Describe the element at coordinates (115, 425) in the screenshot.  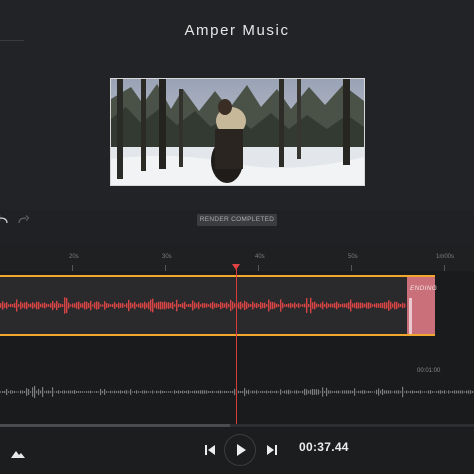
I see `scrollbar-thumb` at that location.